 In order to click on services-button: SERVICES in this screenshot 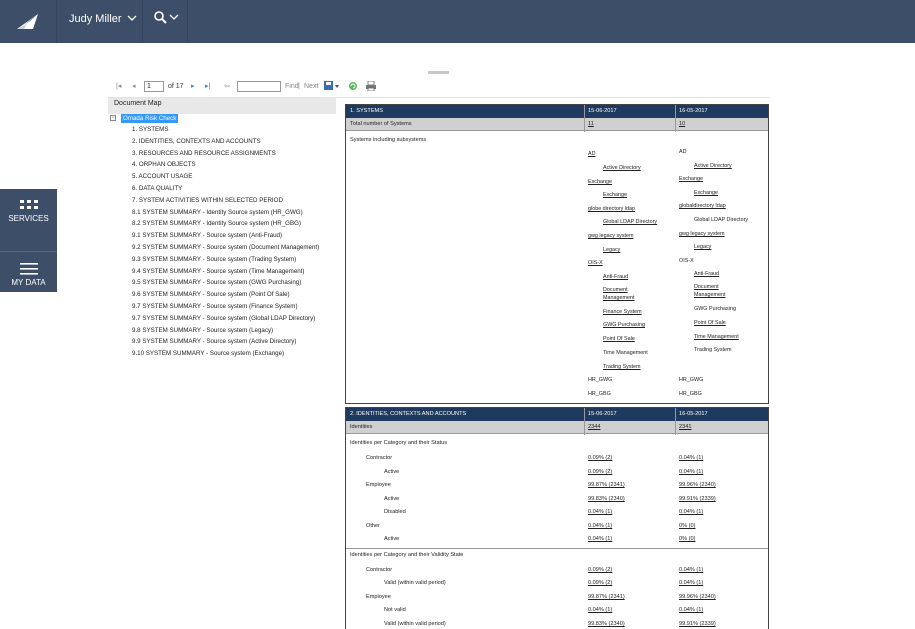, I will do `click(28, 225)`.